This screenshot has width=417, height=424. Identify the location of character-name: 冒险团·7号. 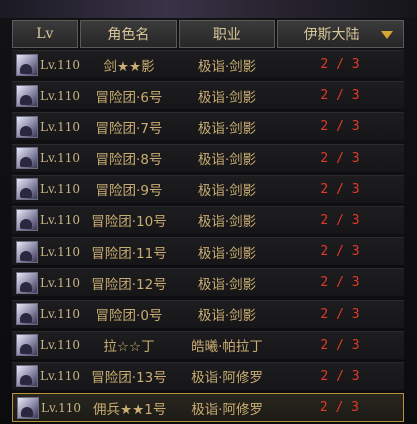
(129, 128).